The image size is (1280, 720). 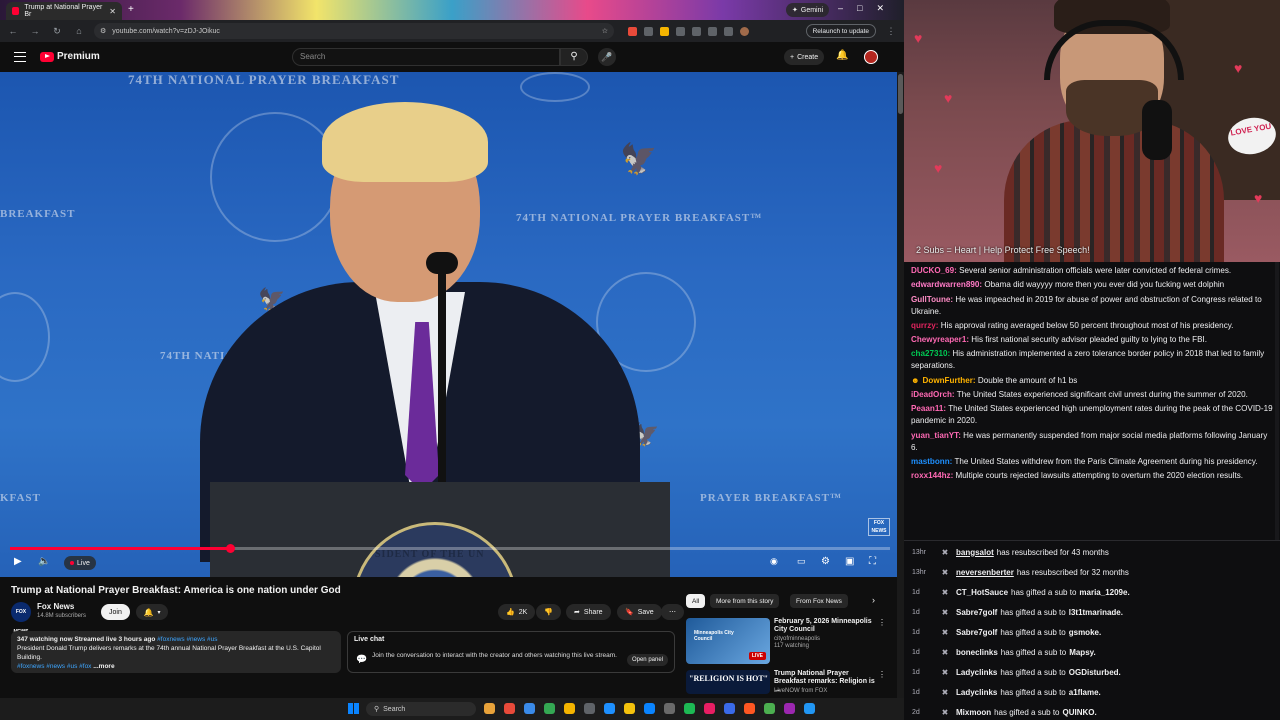 I want to click on search-icon: ⚲, so click(x=574, y=57).